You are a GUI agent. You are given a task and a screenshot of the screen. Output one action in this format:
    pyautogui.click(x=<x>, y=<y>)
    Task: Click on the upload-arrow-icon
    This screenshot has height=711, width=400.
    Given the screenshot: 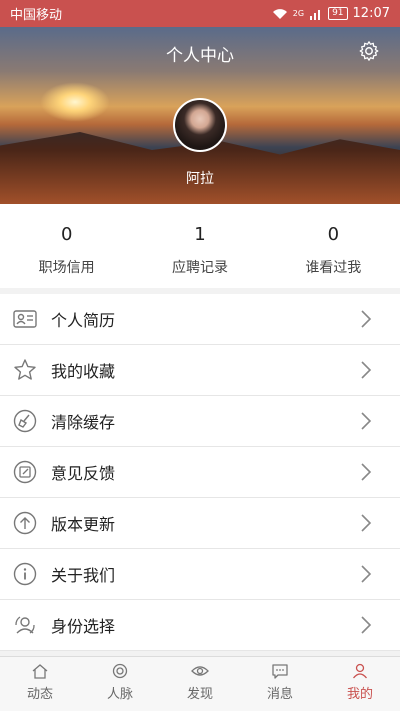 What is the action you would take?
    pyautogui.click(x=25, y=523)
    